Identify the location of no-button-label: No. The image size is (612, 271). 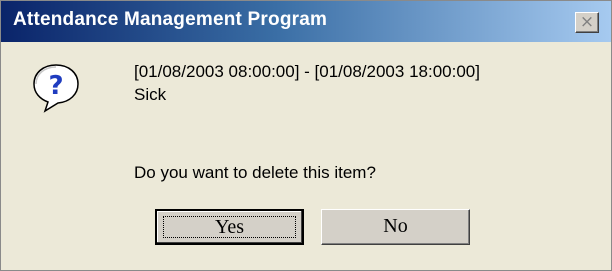
(395, 226).